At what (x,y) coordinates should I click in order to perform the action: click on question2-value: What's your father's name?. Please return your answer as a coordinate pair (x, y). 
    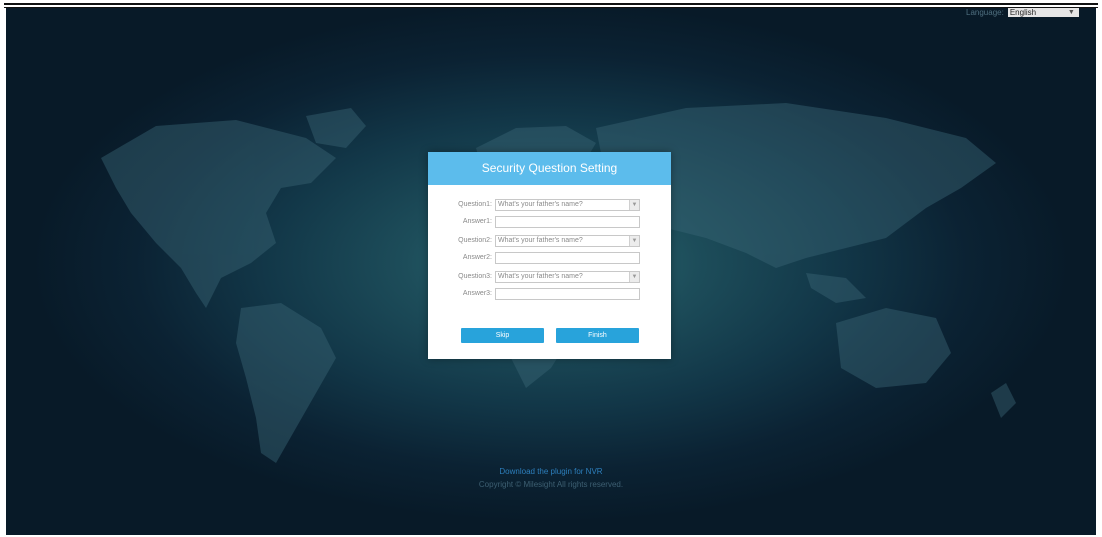
    Looking at the image, I should click on (540, 240).